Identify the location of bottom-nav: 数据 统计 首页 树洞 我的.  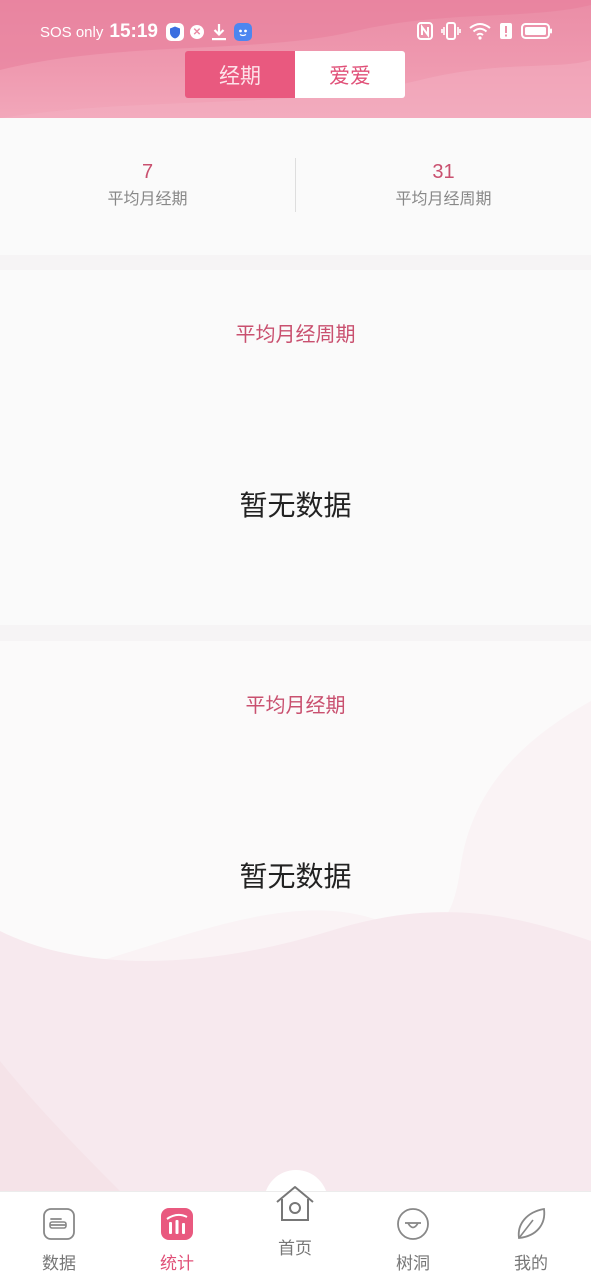
(295, 1233).